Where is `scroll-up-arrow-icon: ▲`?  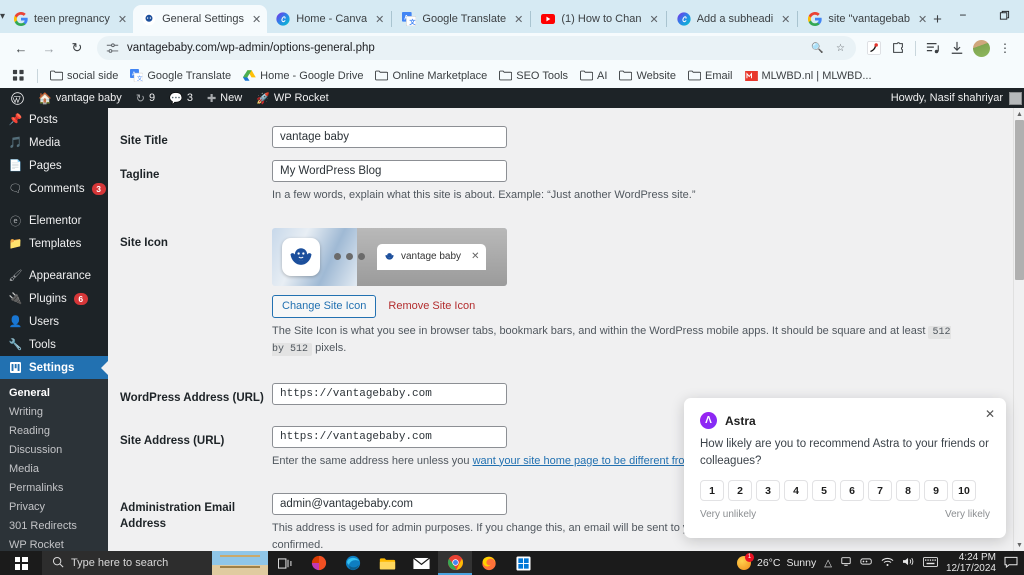
scroll-up-arrow-icon: ▲ is located at coordinates (1019, 114).